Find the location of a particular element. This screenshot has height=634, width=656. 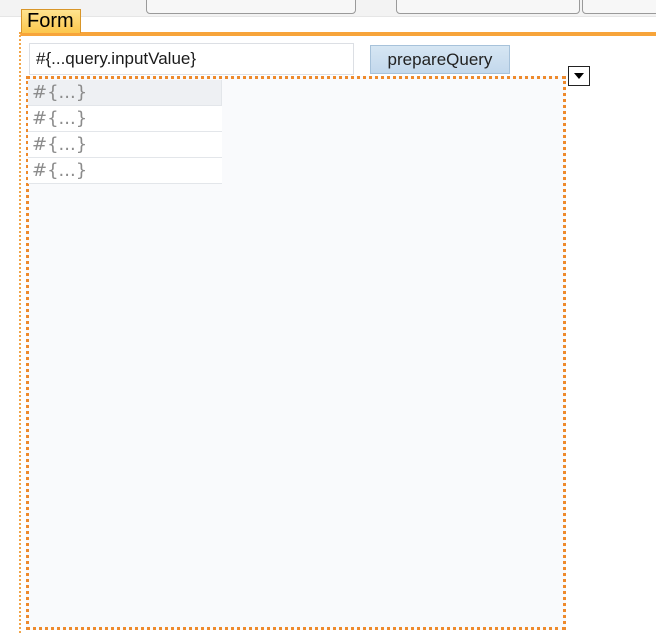

chevron-down-icon is located at coordinates (579, 76).